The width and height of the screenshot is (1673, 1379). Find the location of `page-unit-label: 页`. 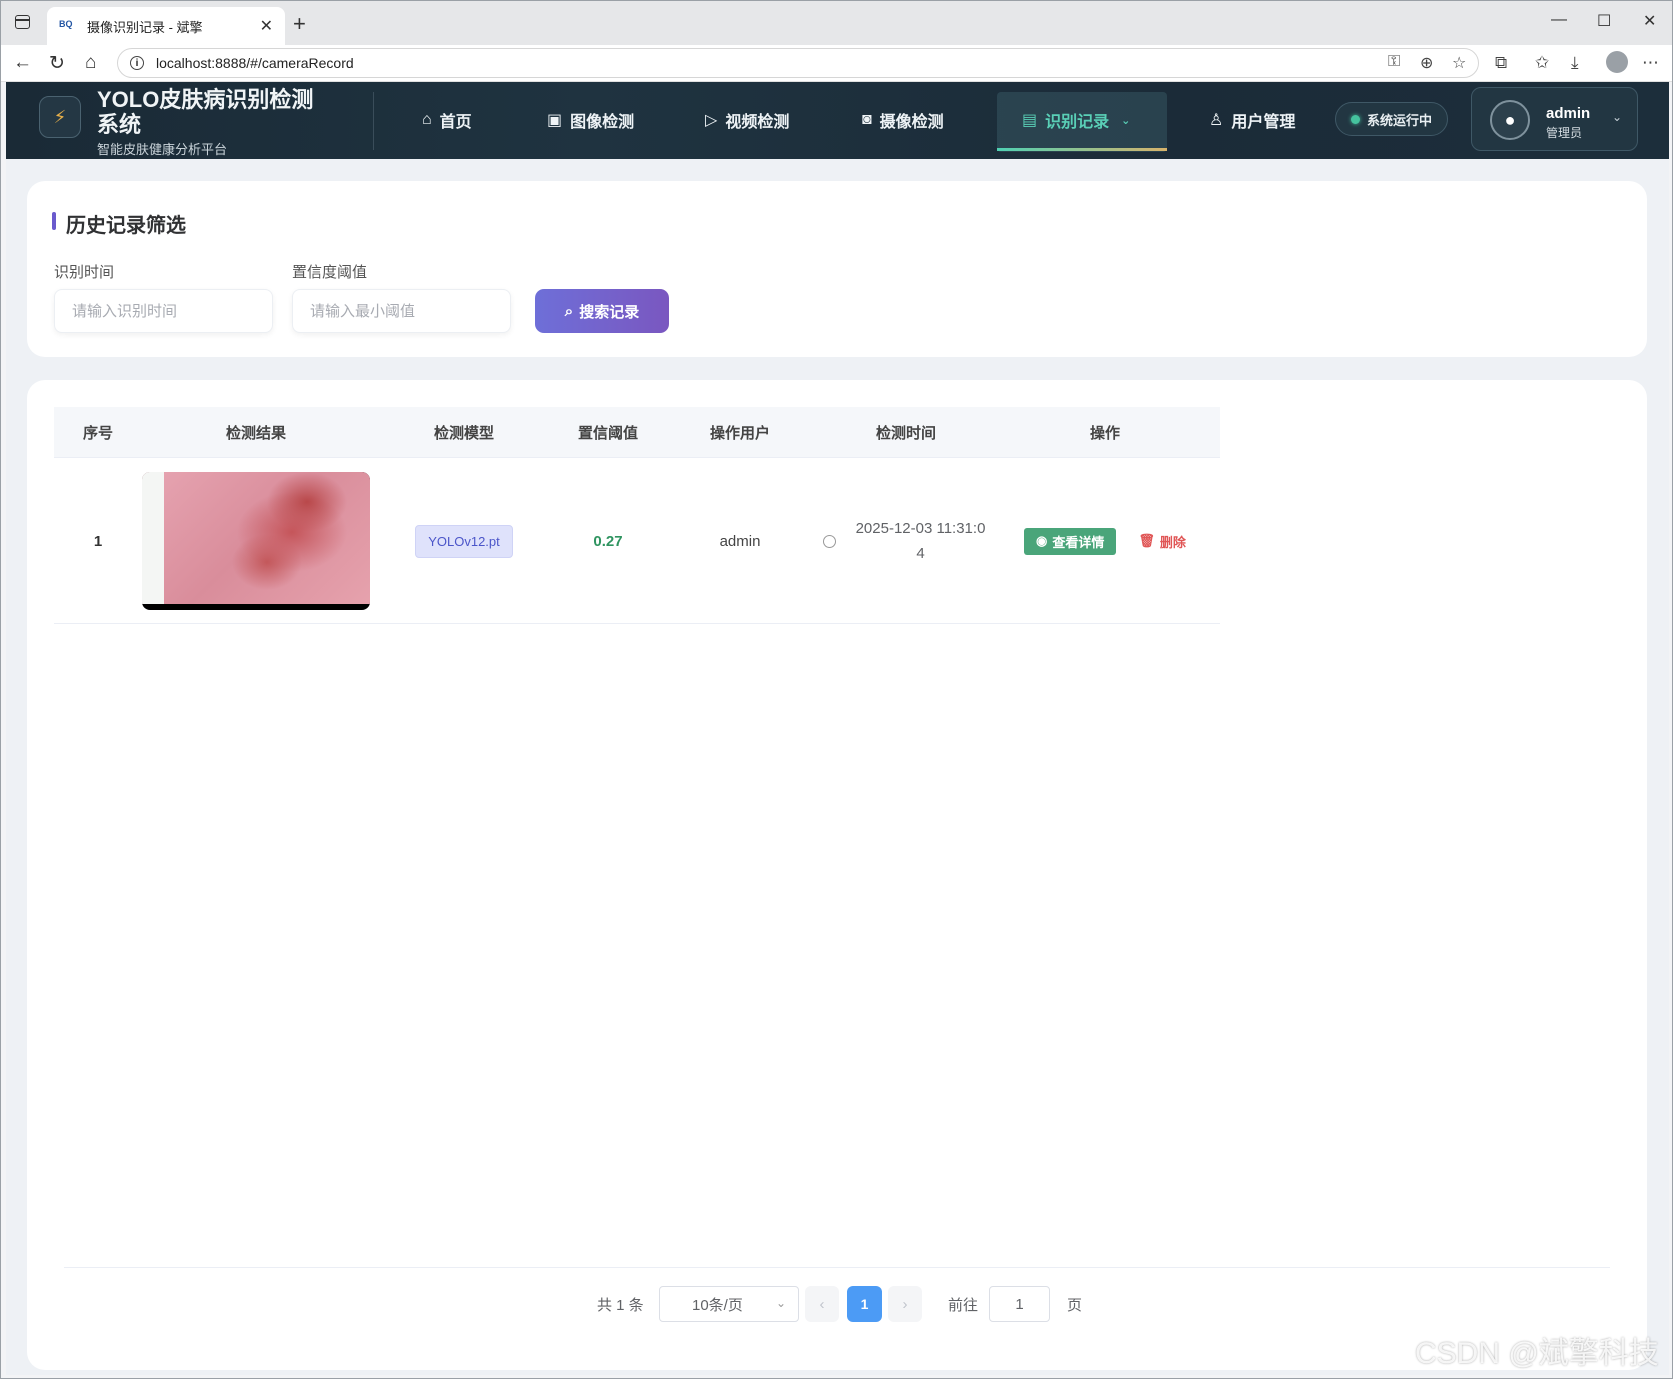

page-unit-label: 页 is located at coordinates (1075, 1305).